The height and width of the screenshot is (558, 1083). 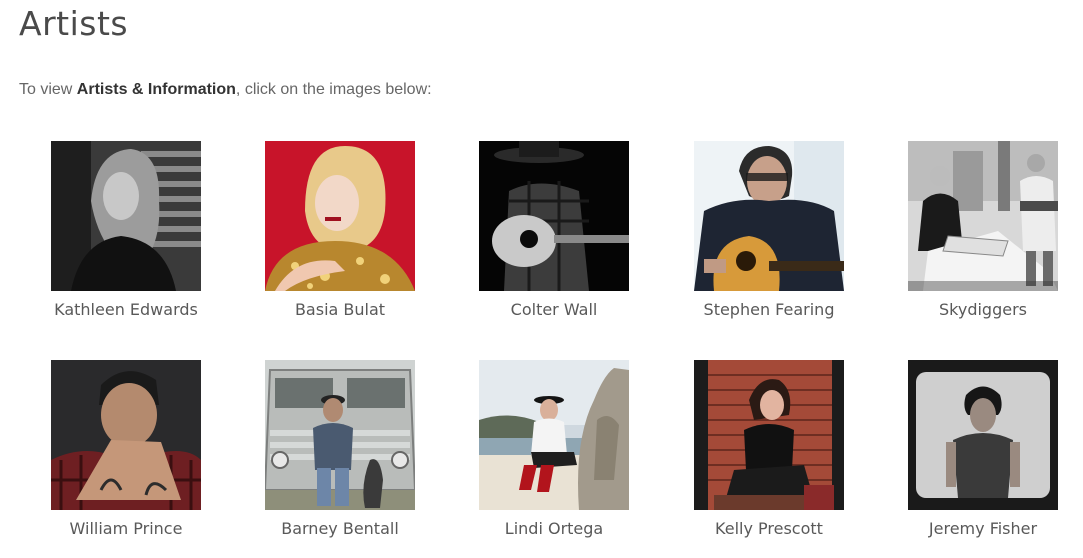 I want to click on artist-card-skydiggers: Skydiggers, so click(x=983, y=230).